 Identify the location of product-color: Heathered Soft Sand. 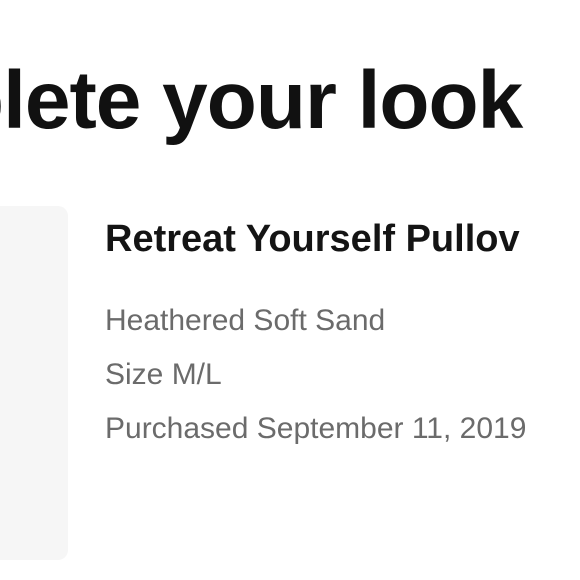
(245, 320).